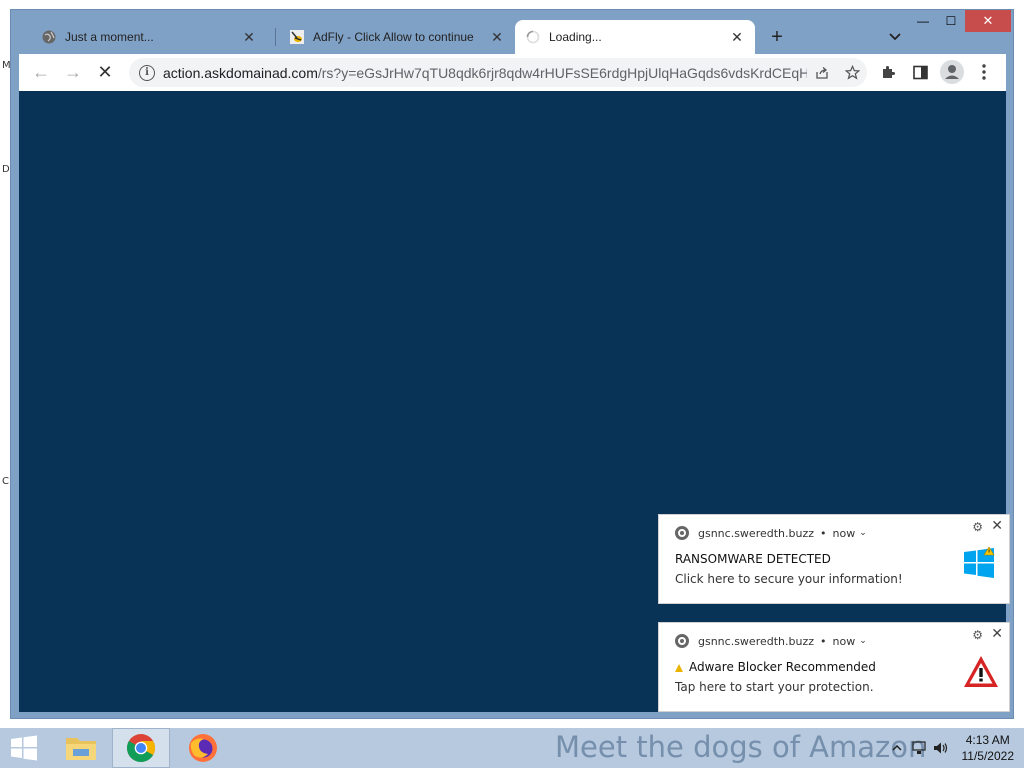 The height and width of the screenshot is (768, 1024). What do you see at coordinates (852, 72) in the screenshot?
I see `bookmark-star-icon` at bounding box center [852, 72].